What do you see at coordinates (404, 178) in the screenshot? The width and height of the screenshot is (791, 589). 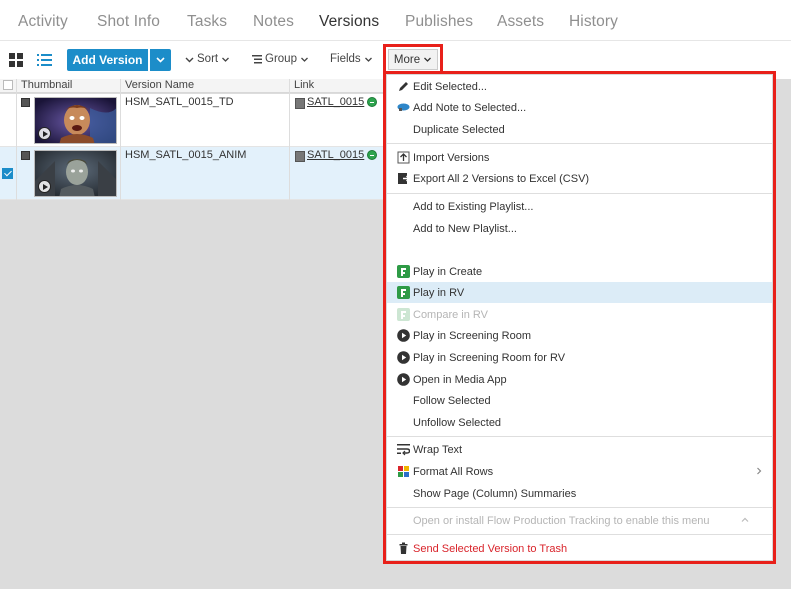 I see `export-icon` at bounding box center [404, 178].